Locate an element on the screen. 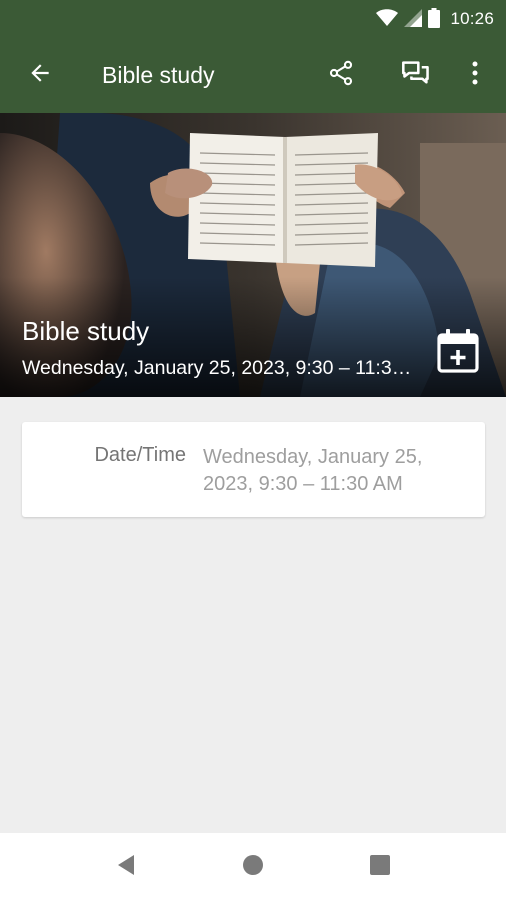 The image size is (506, 900). nav-back-button is located at coordinates (126, 867).